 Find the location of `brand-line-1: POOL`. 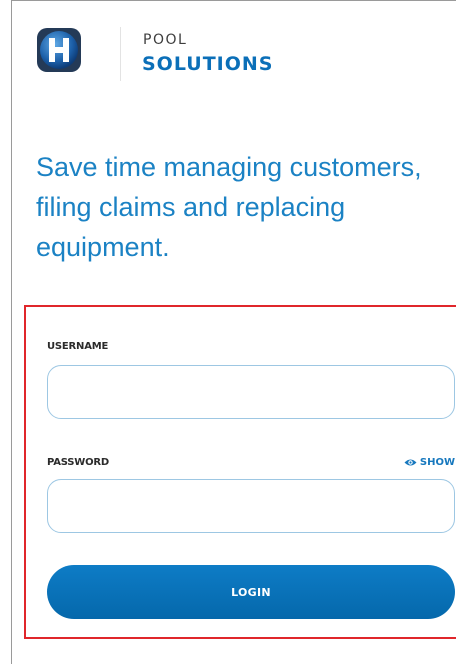

brand-line-1: POOL is located at coordinates (165, 40).